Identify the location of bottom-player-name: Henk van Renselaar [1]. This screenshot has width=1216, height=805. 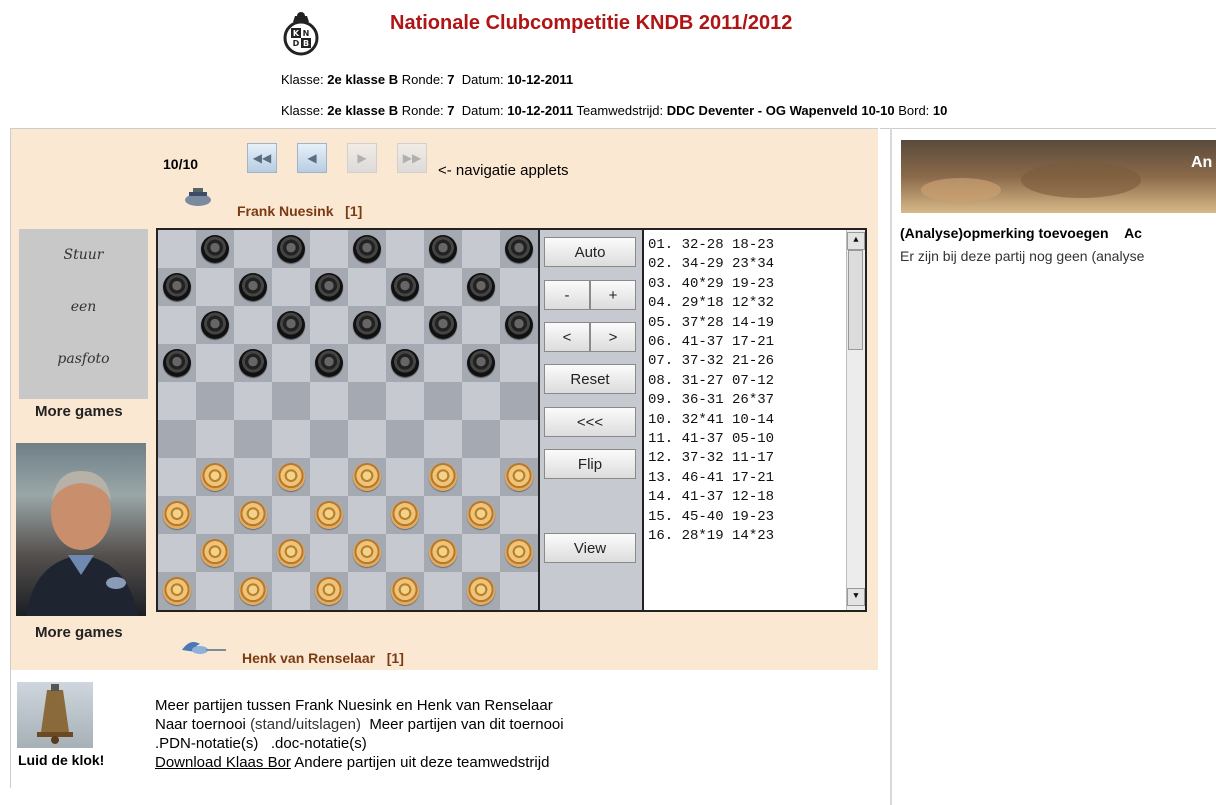
(323, 658).